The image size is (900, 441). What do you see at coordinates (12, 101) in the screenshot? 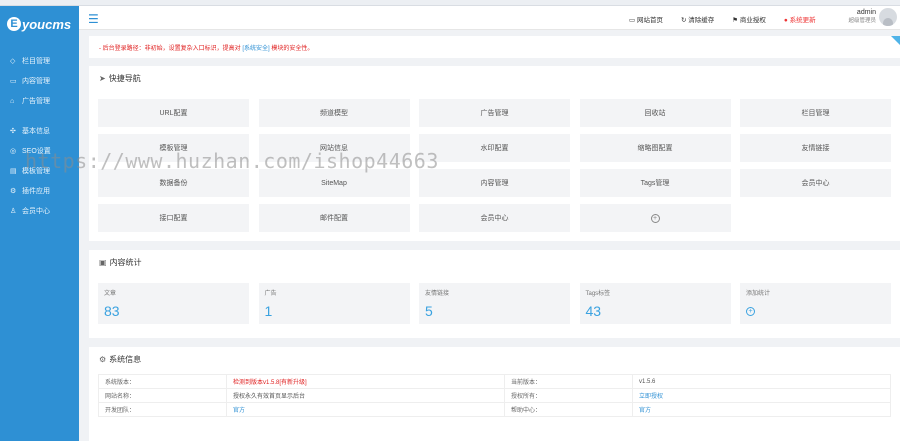
I see `home-icon: ⌂` at bounding box center [12, 101].